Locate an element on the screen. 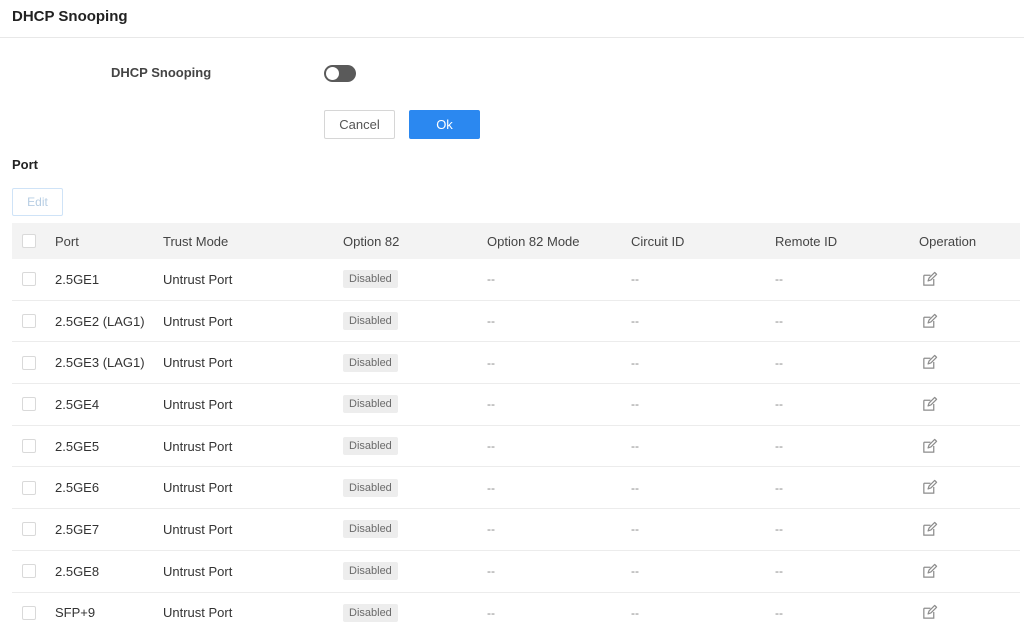 The width and height of the screenshot is (1024, 633). page-header: DHCP Snooping is located at coordinates (512, 19).